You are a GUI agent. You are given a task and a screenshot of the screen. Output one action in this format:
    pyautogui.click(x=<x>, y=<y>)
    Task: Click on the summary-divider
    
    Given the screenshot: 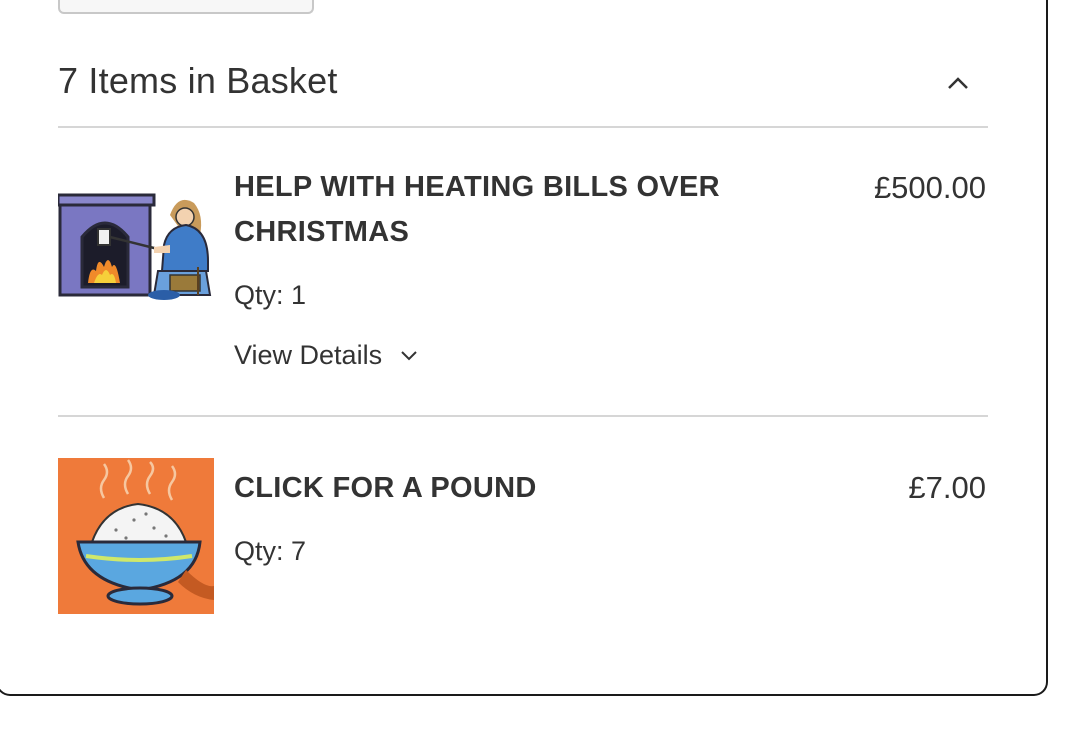 What is the action you would take?
    pyautogui.click(x=523, y=127)
    